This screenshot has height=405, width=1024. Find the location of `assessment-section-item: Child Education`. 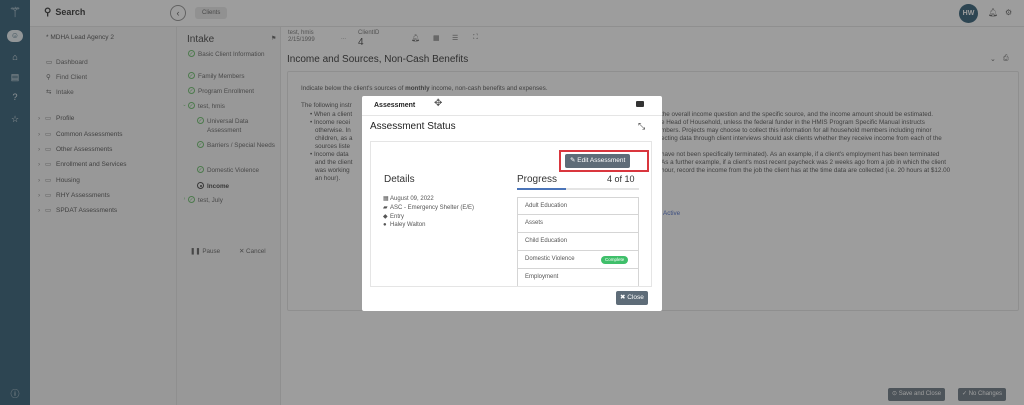

assessment-section-item: Child Education is located at coordinates (578, 242).